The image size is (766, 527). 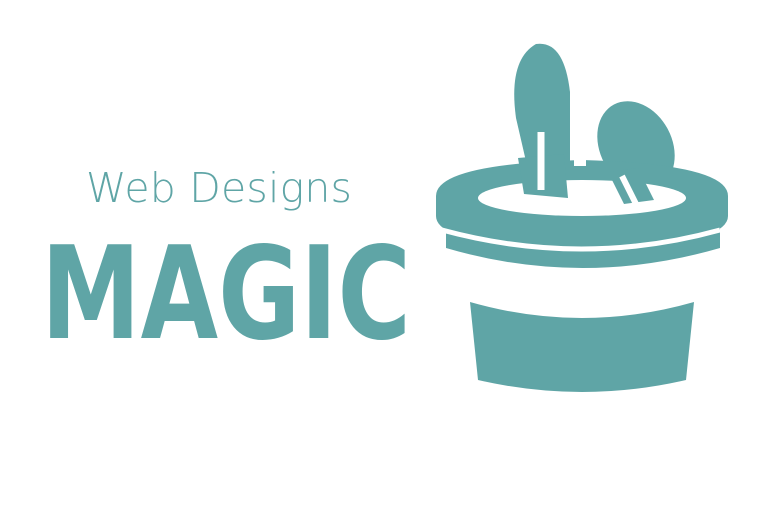 I want to click on logo-wordmark: MAGIC, so click(x=226, y=300).